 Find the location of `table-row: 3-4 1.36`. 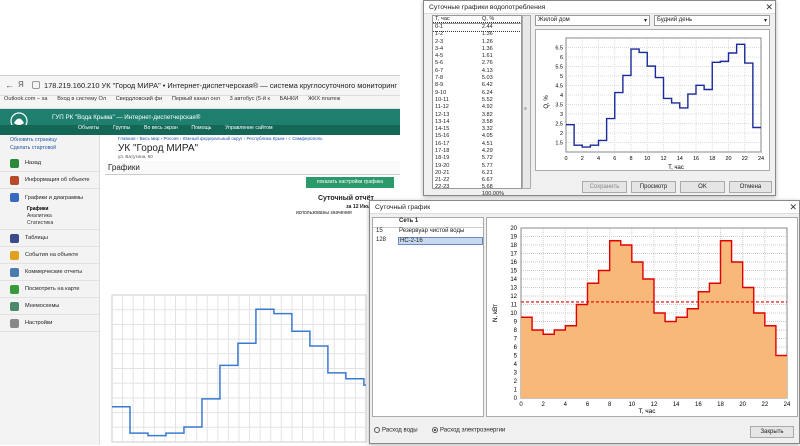

table-row: 3-4 1.36 is located at coordinates (477, 48).